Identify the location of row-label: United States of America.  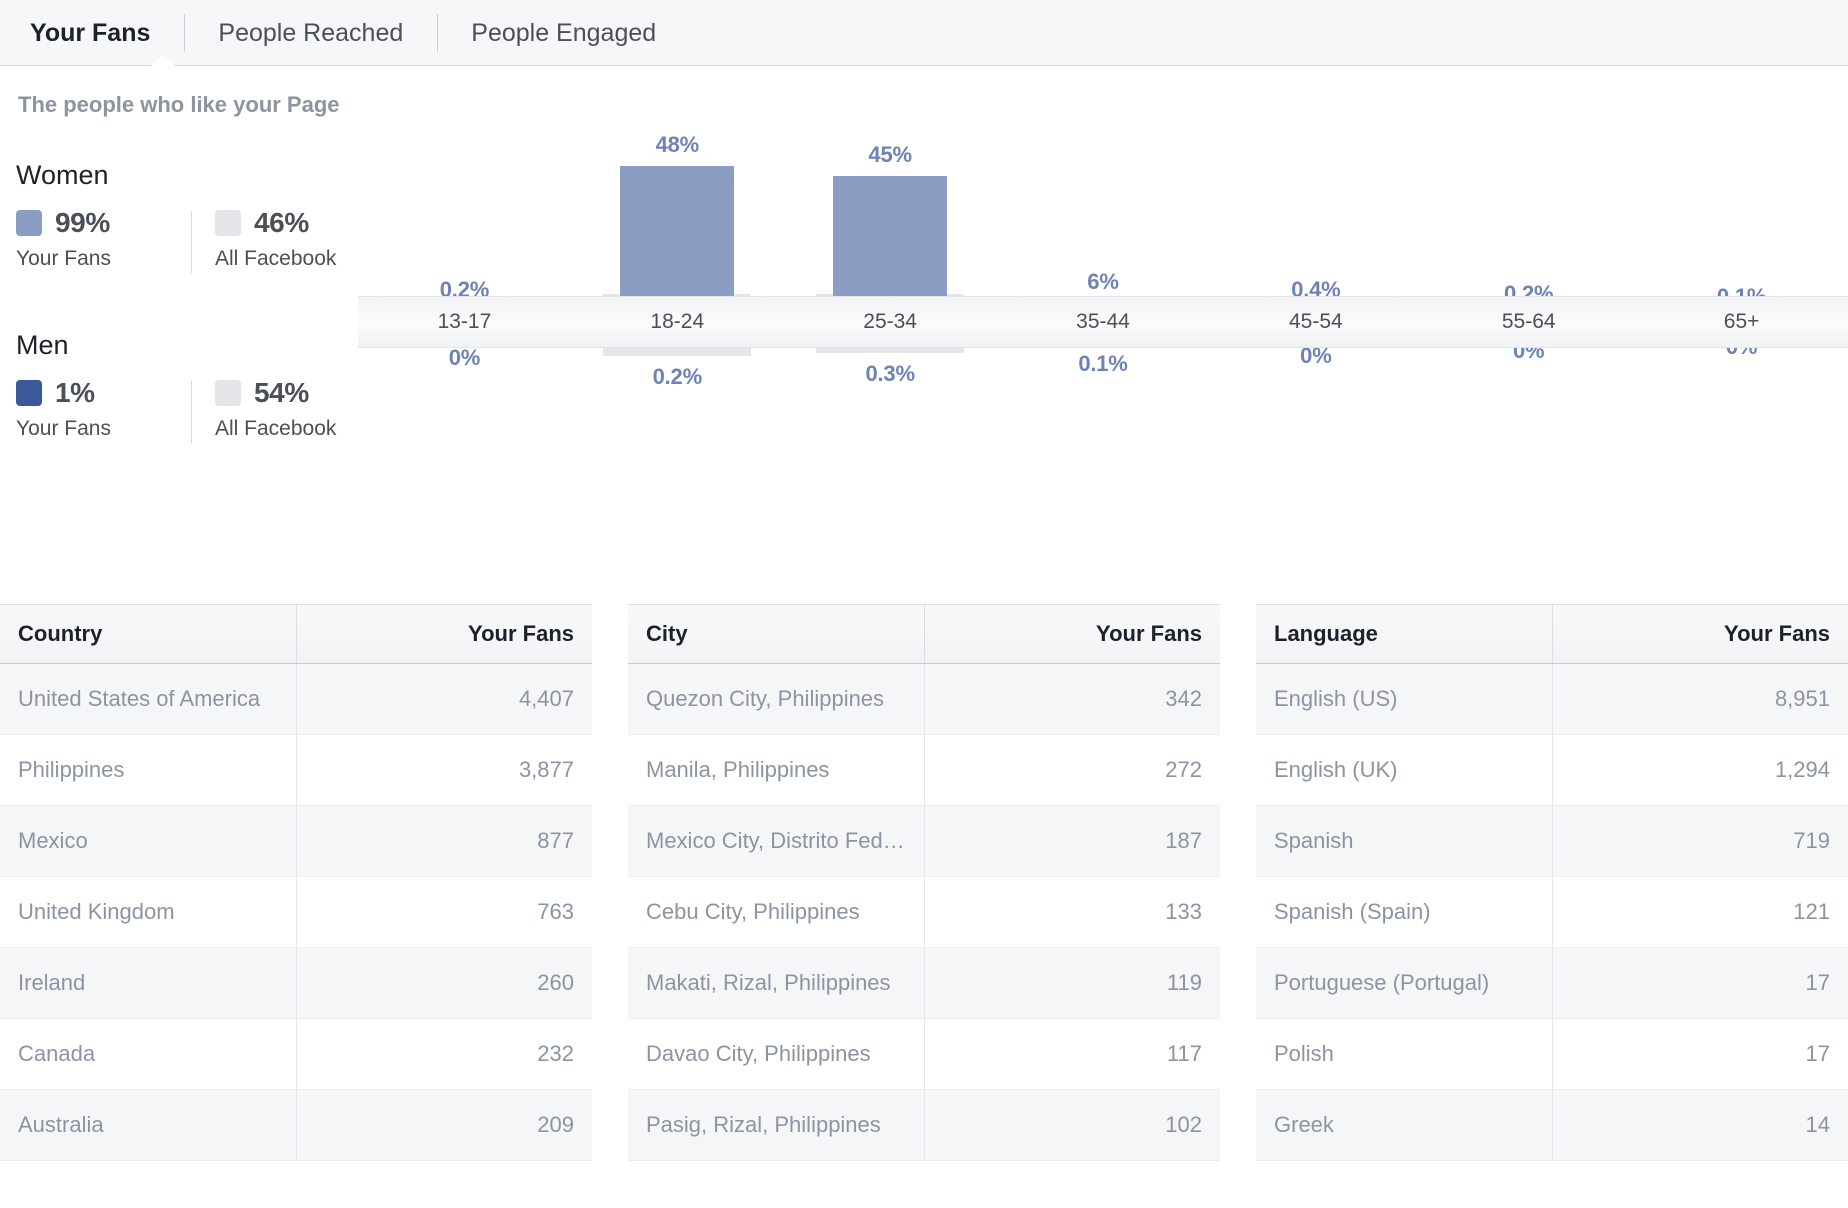
(148, 699).